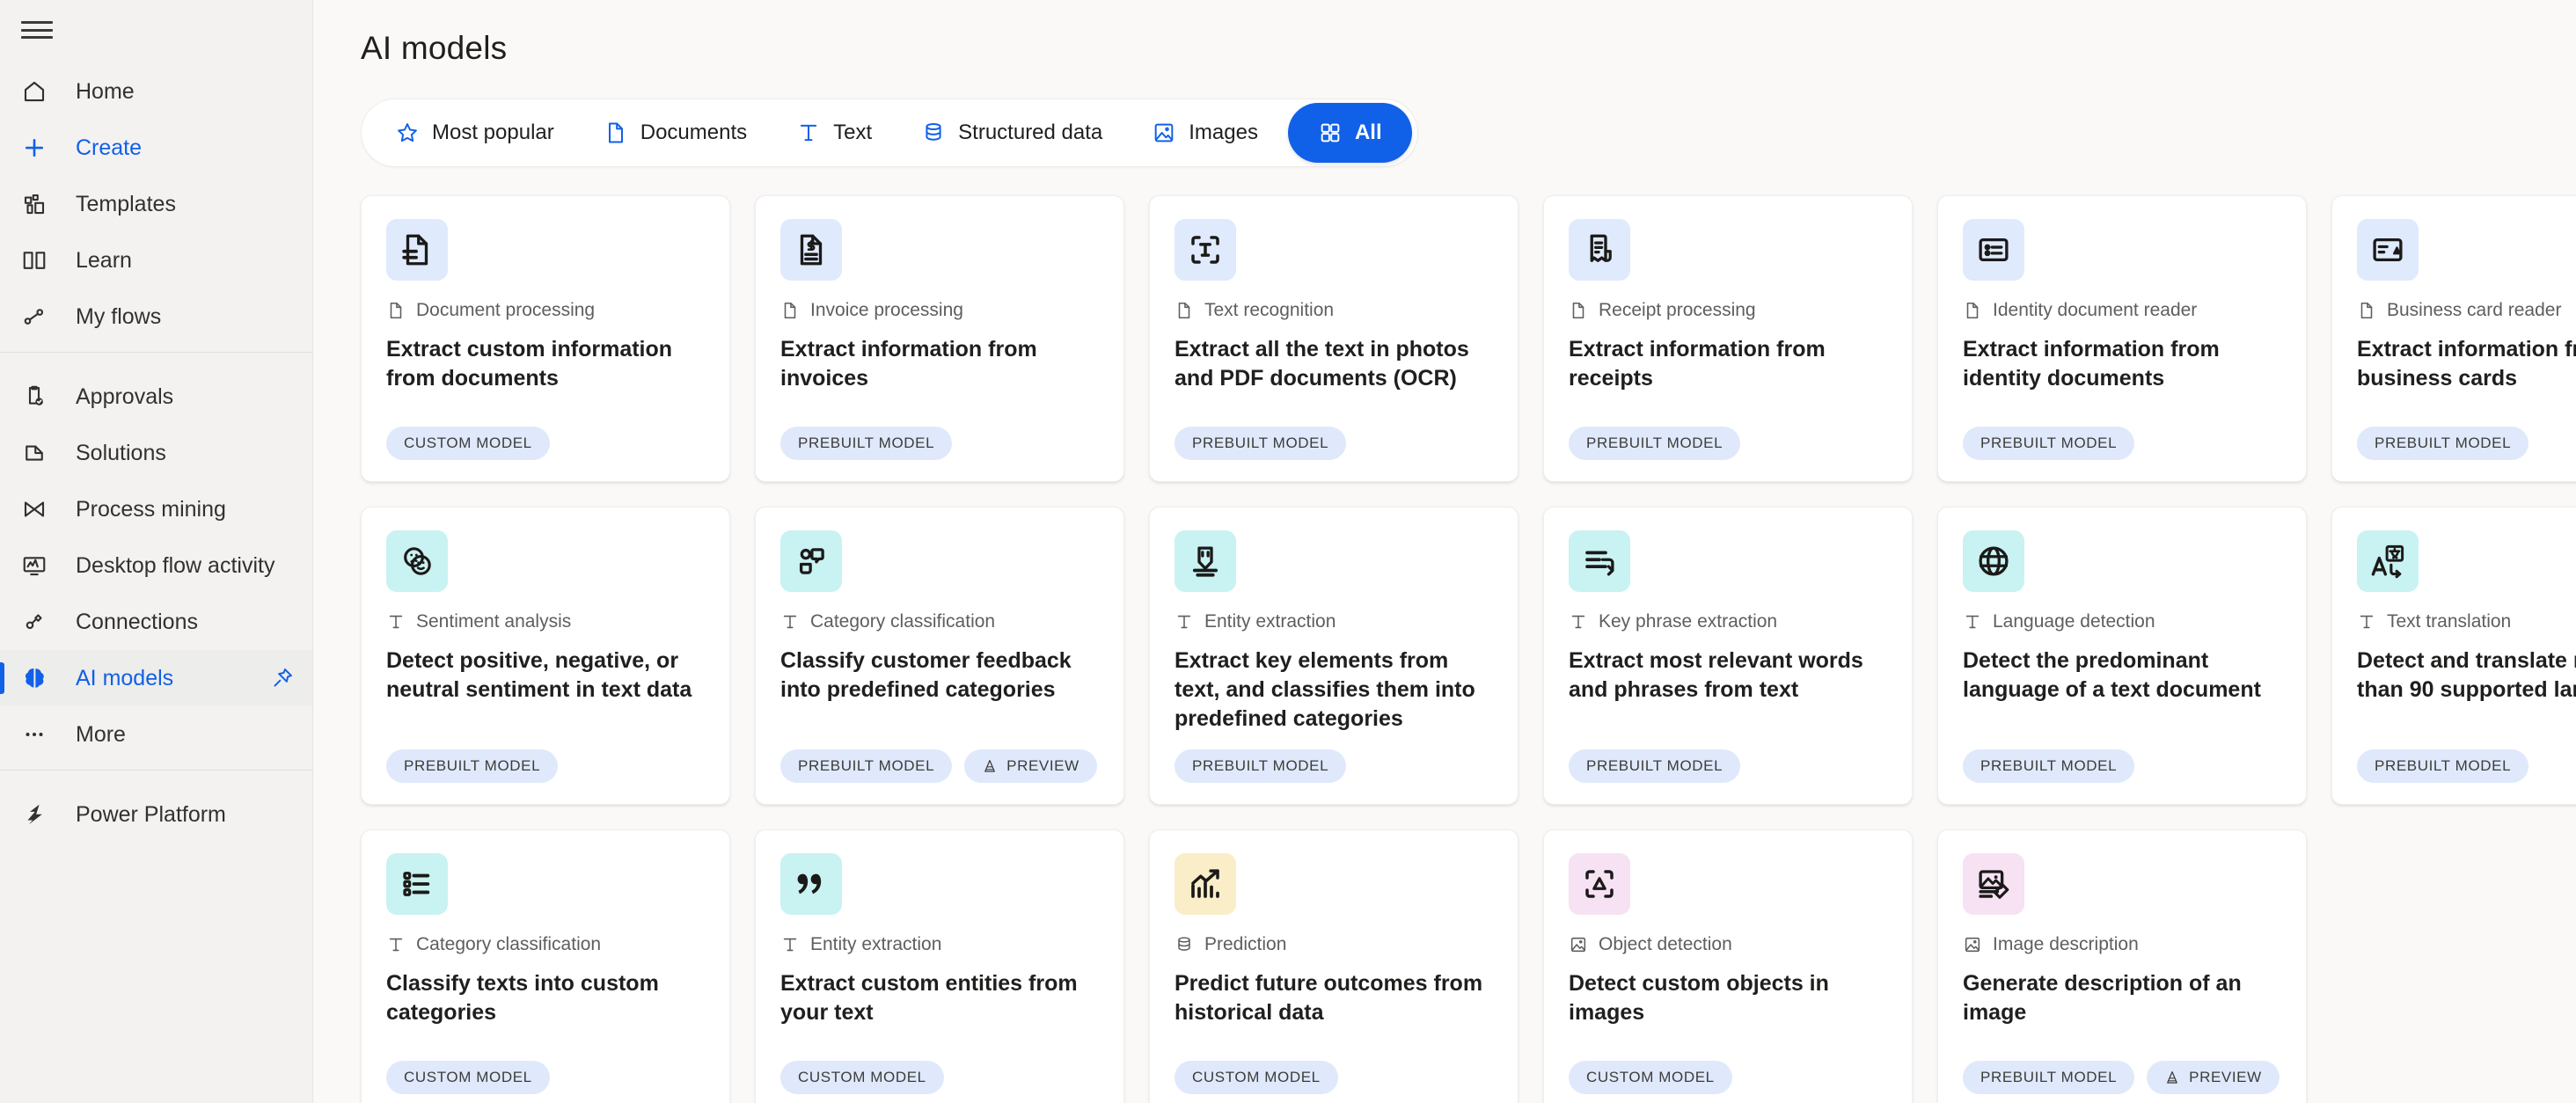 The height and width of the screenshot is (1103, 2576). What do you see at coordinates (41, 260) in the screenshot?
I see `book-icon` at bounding box center [41, 260].